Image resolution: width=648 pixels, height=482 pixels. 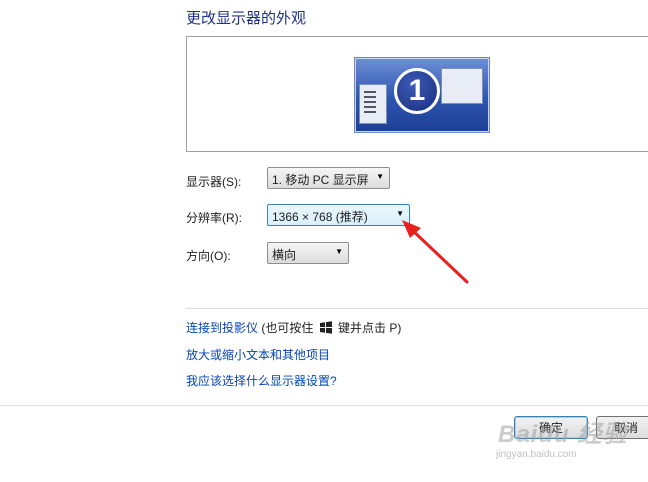 I want to click on text-size-link: 放大或缩小文本和其他项目, so click(x=258, y=354).